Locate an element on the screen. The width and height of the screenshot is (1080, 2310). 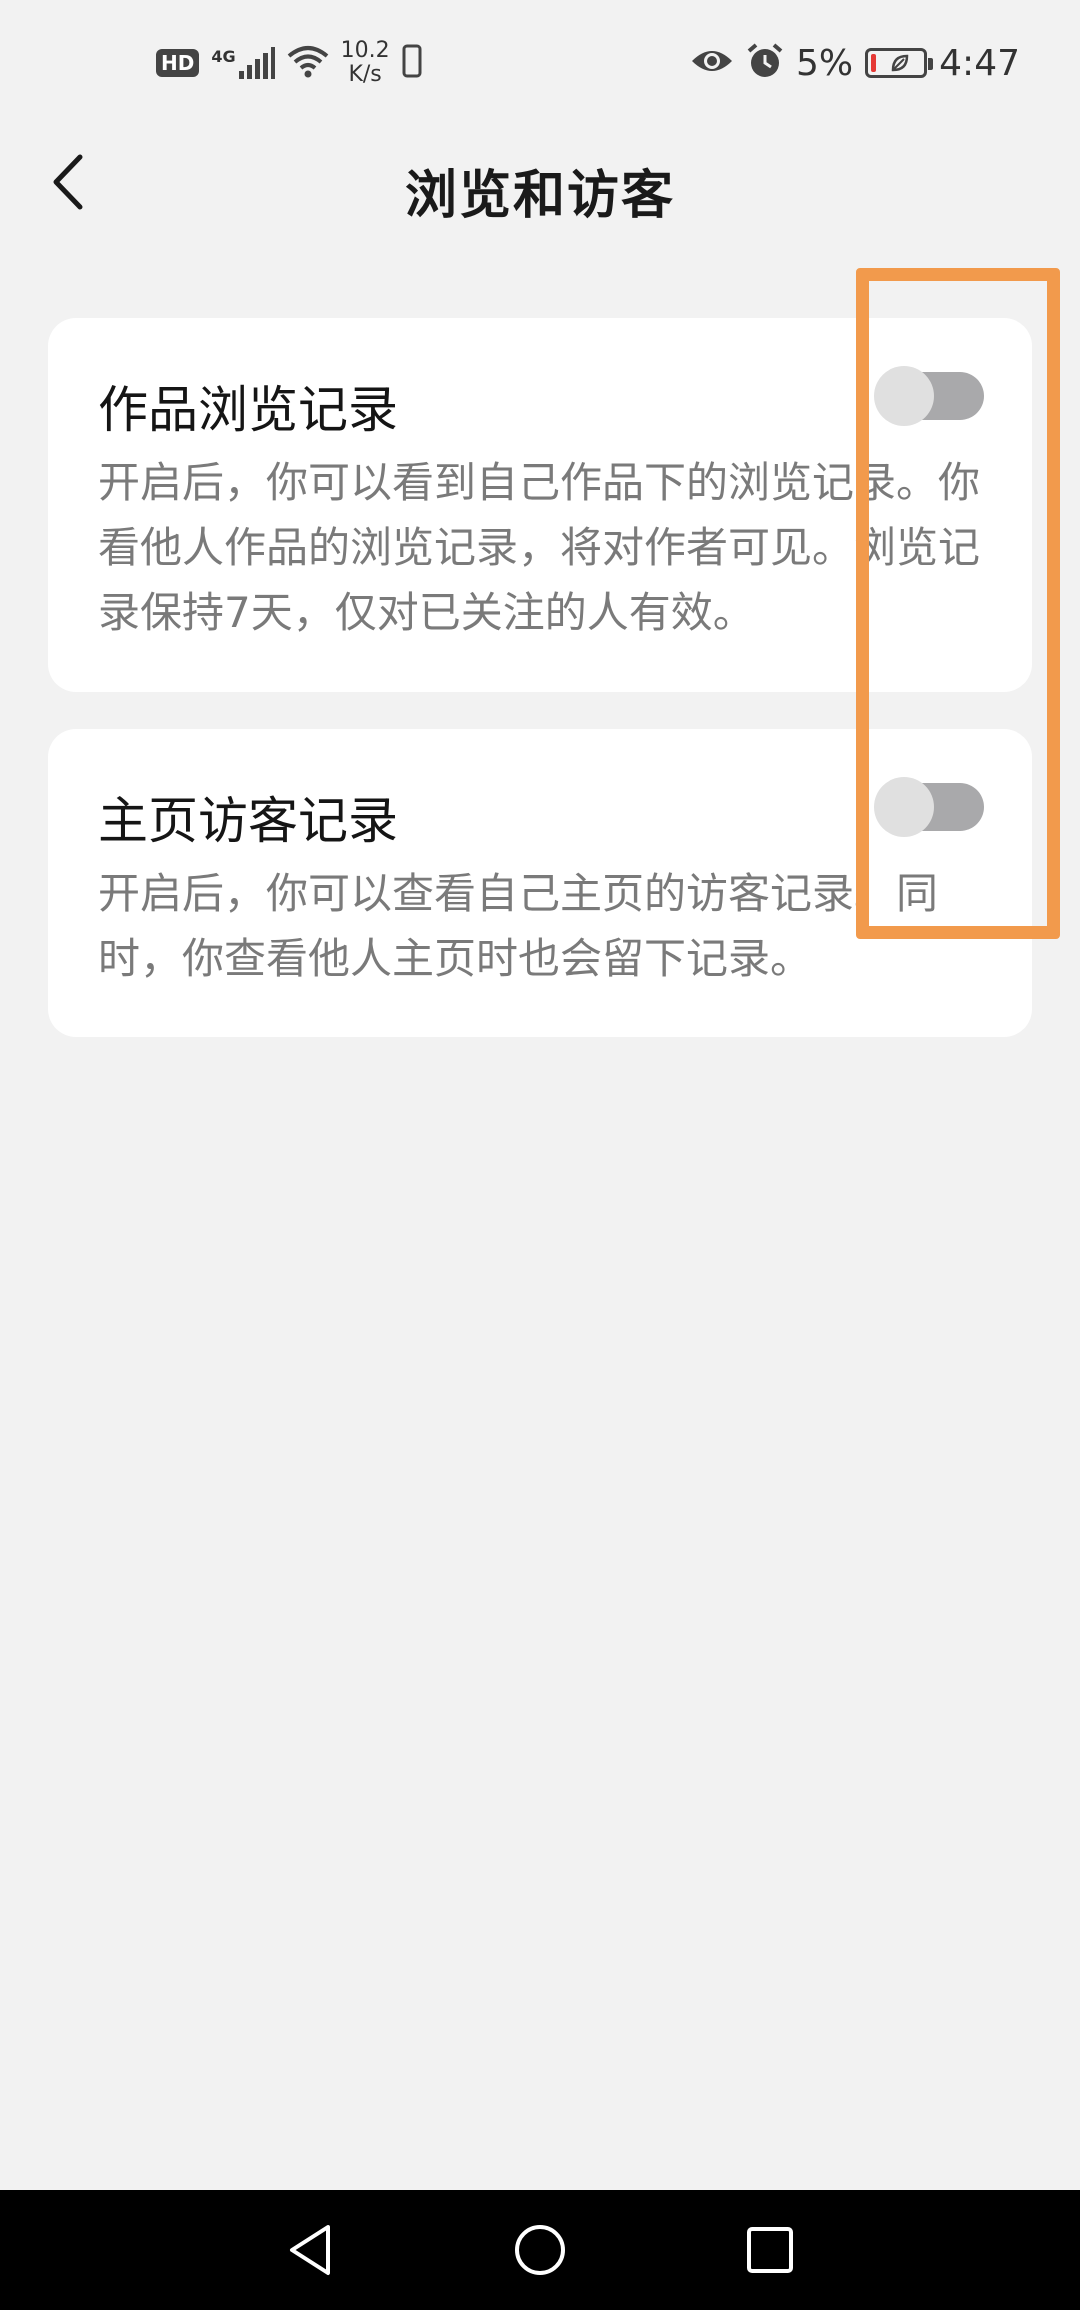
battery-icon is located at coordinates (899, 63).